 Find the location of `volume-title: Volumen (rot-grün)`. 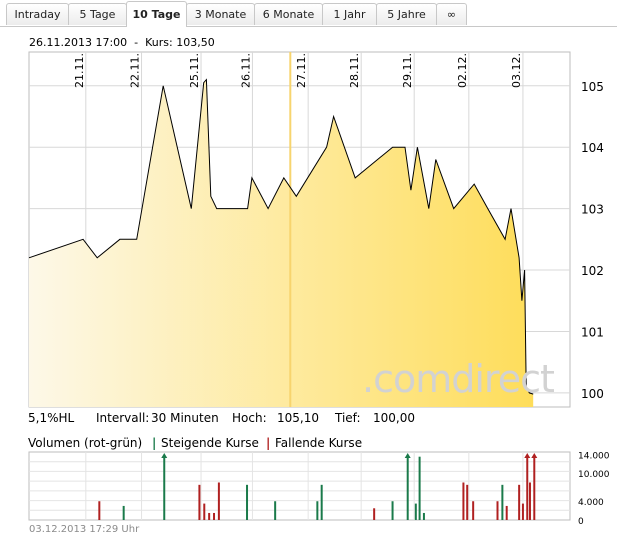

volume-title: Volumen (rot-grün) is located at coordinates (85, 443).